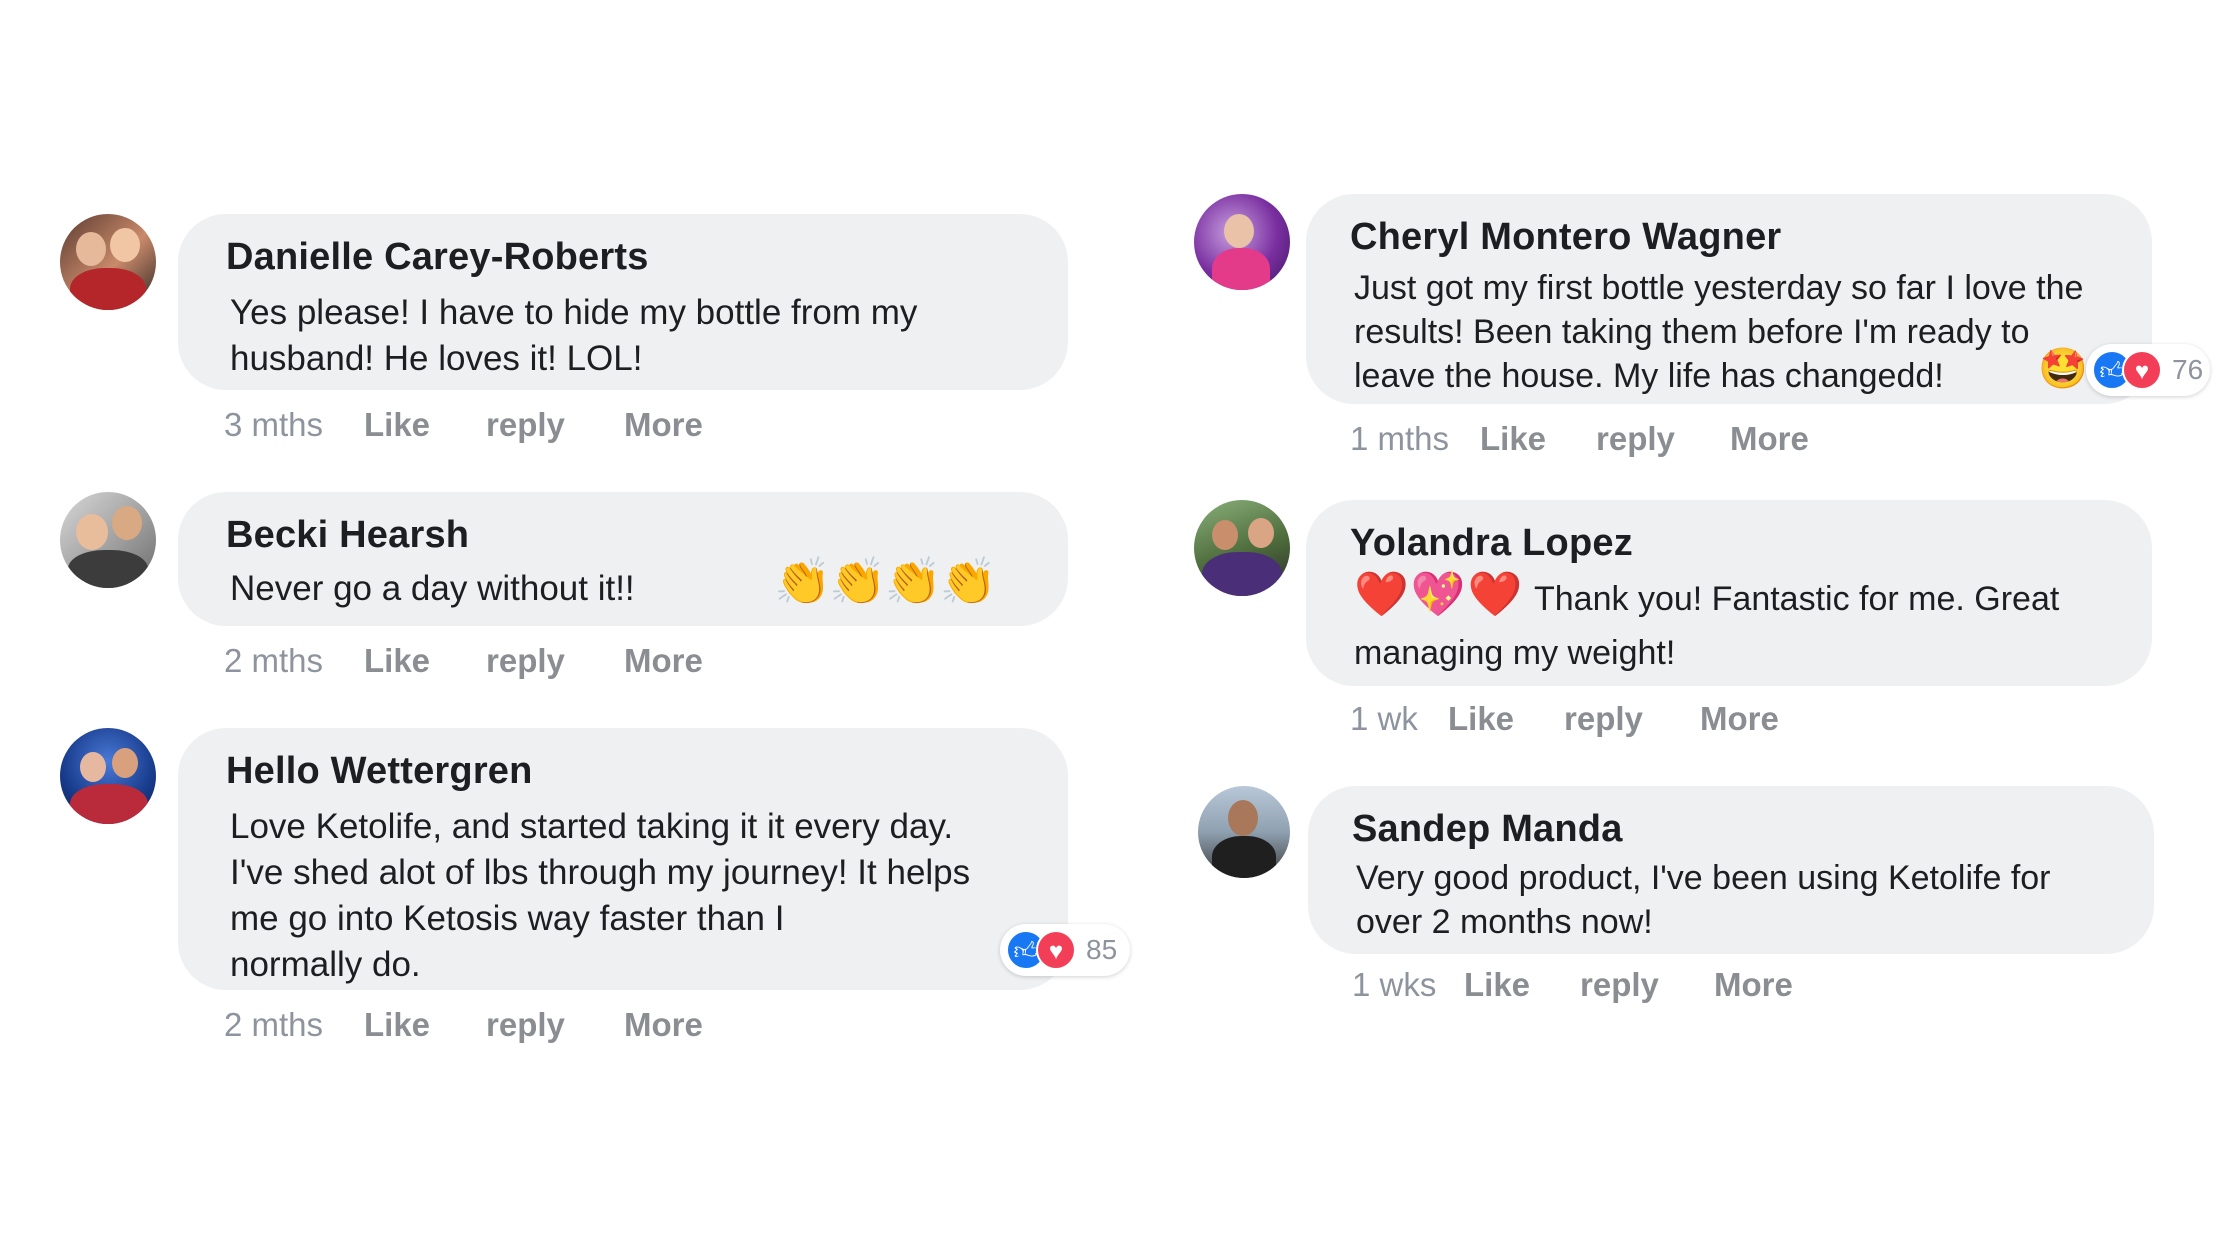  Describe the element at coordinates (379, 771) in the screenshot. I see `author-name: Hello Wettergren` at that location.